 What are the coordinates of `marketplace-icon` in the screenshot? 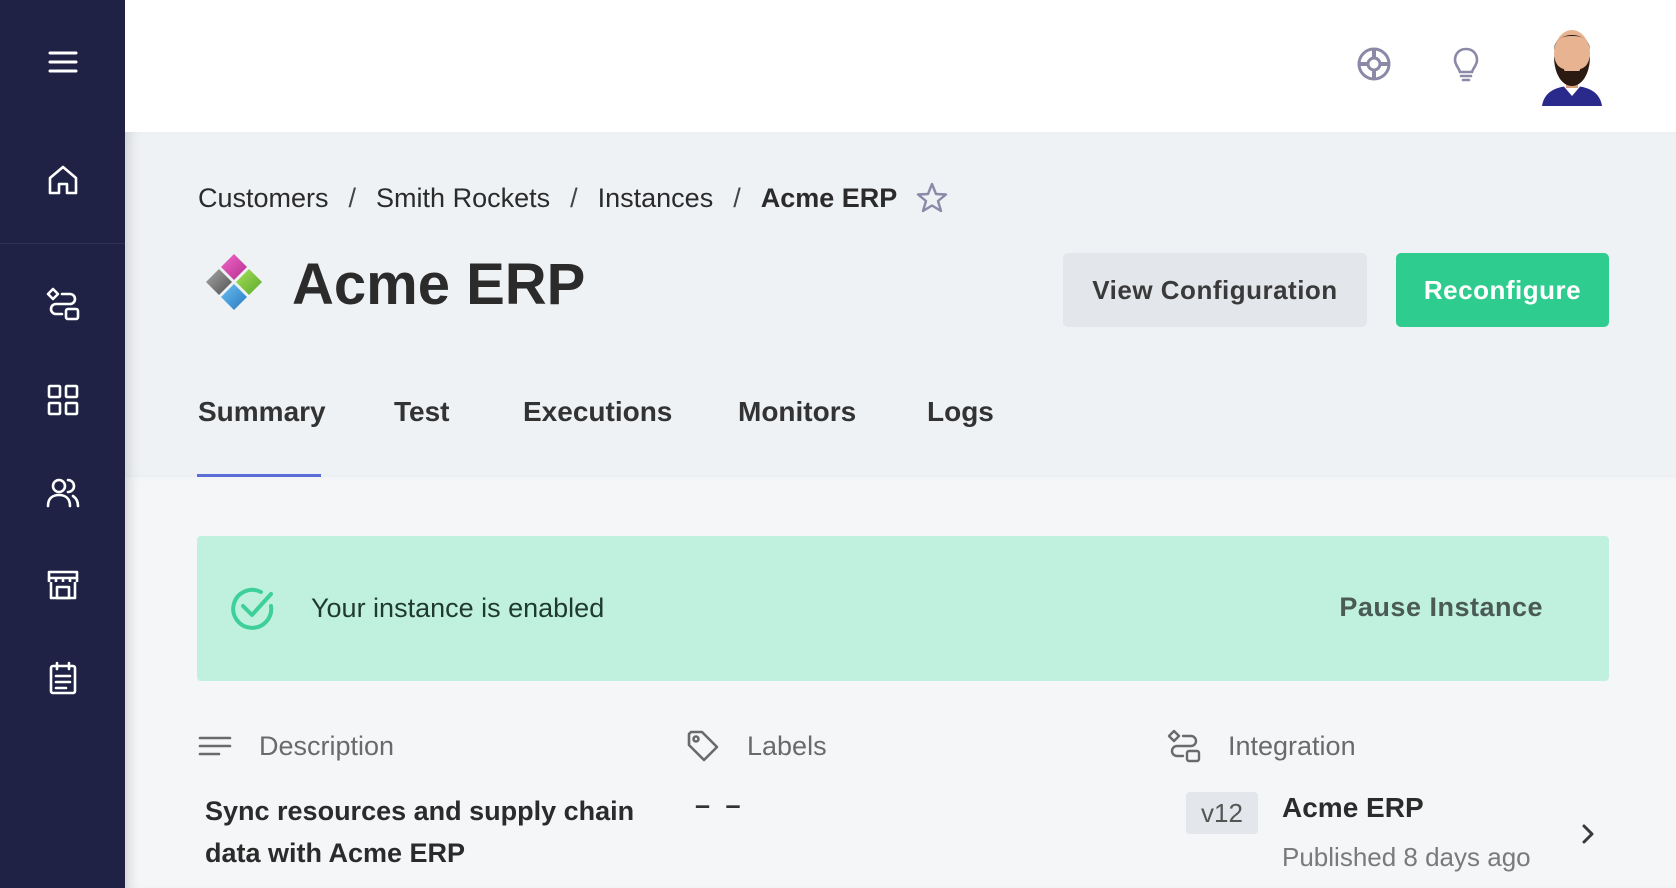 It's located at (62, 585).